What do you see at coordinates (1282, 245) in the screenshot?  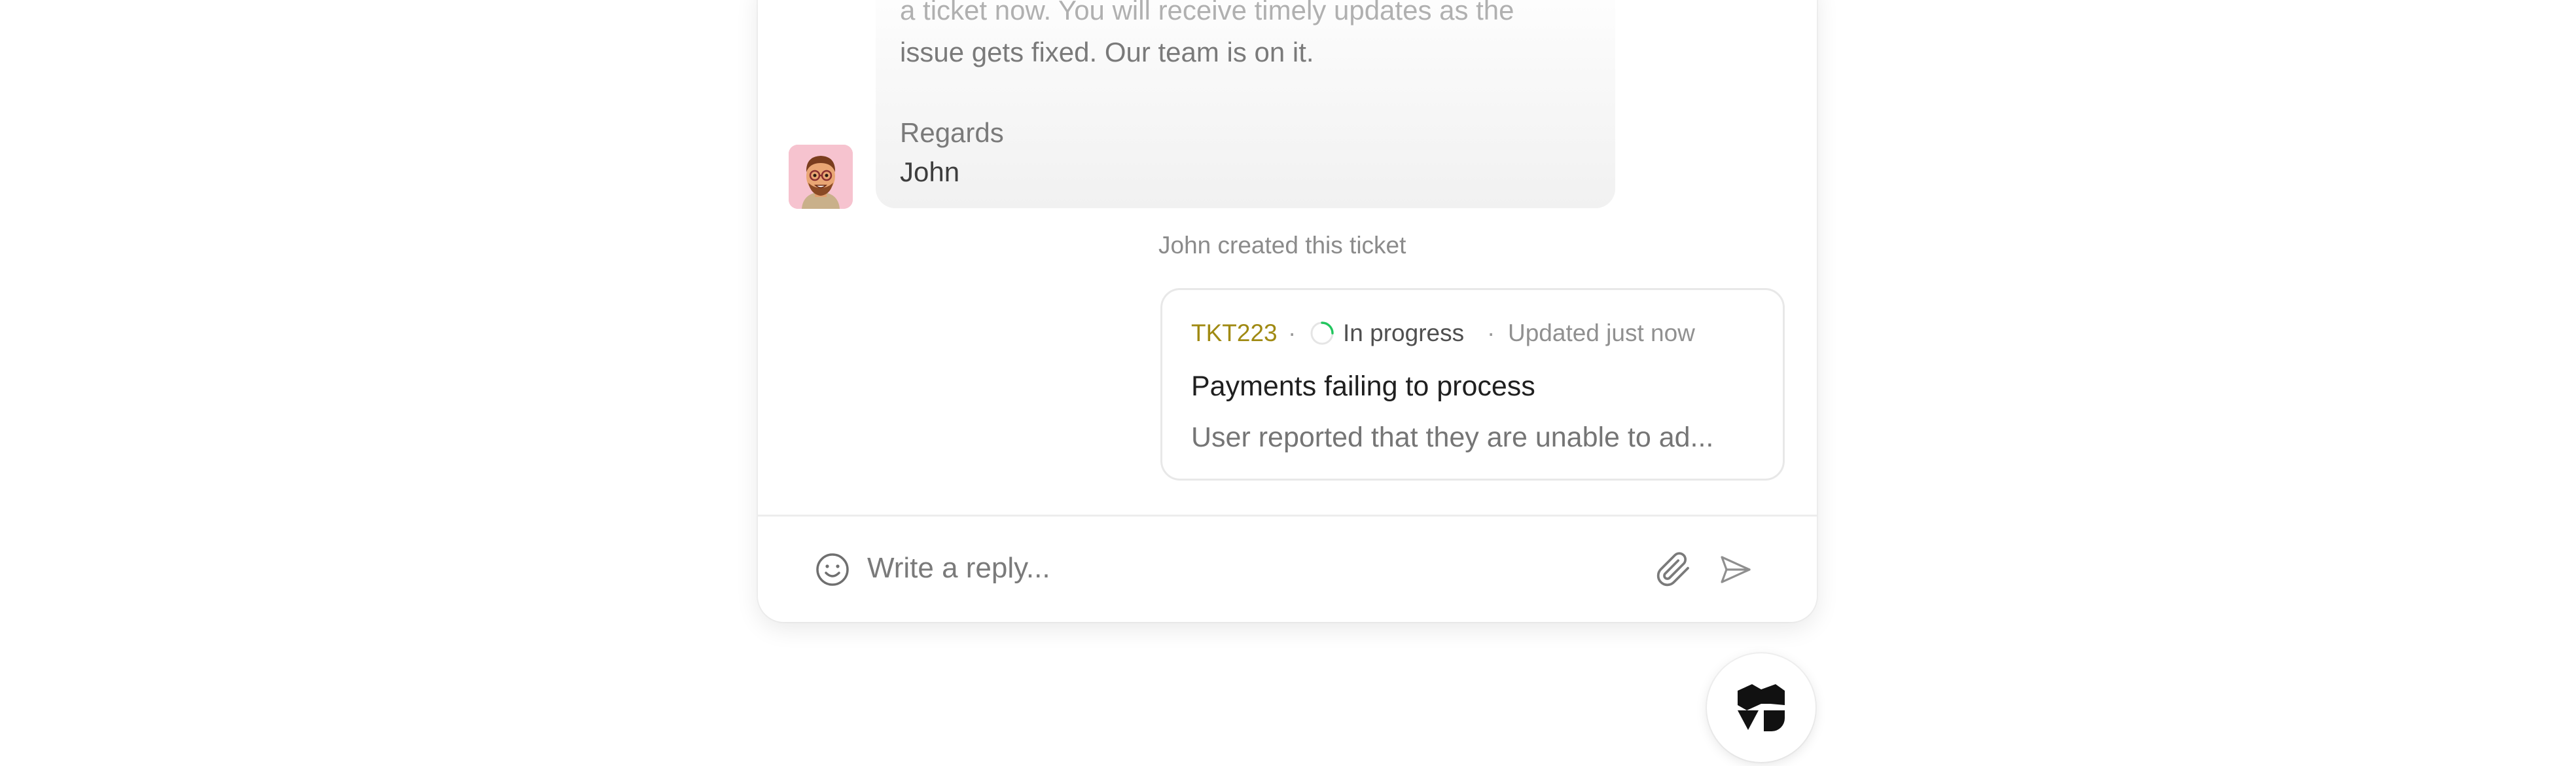 I see `ticket-created-event: John created this ticket` at bounding box center [1282, 245].